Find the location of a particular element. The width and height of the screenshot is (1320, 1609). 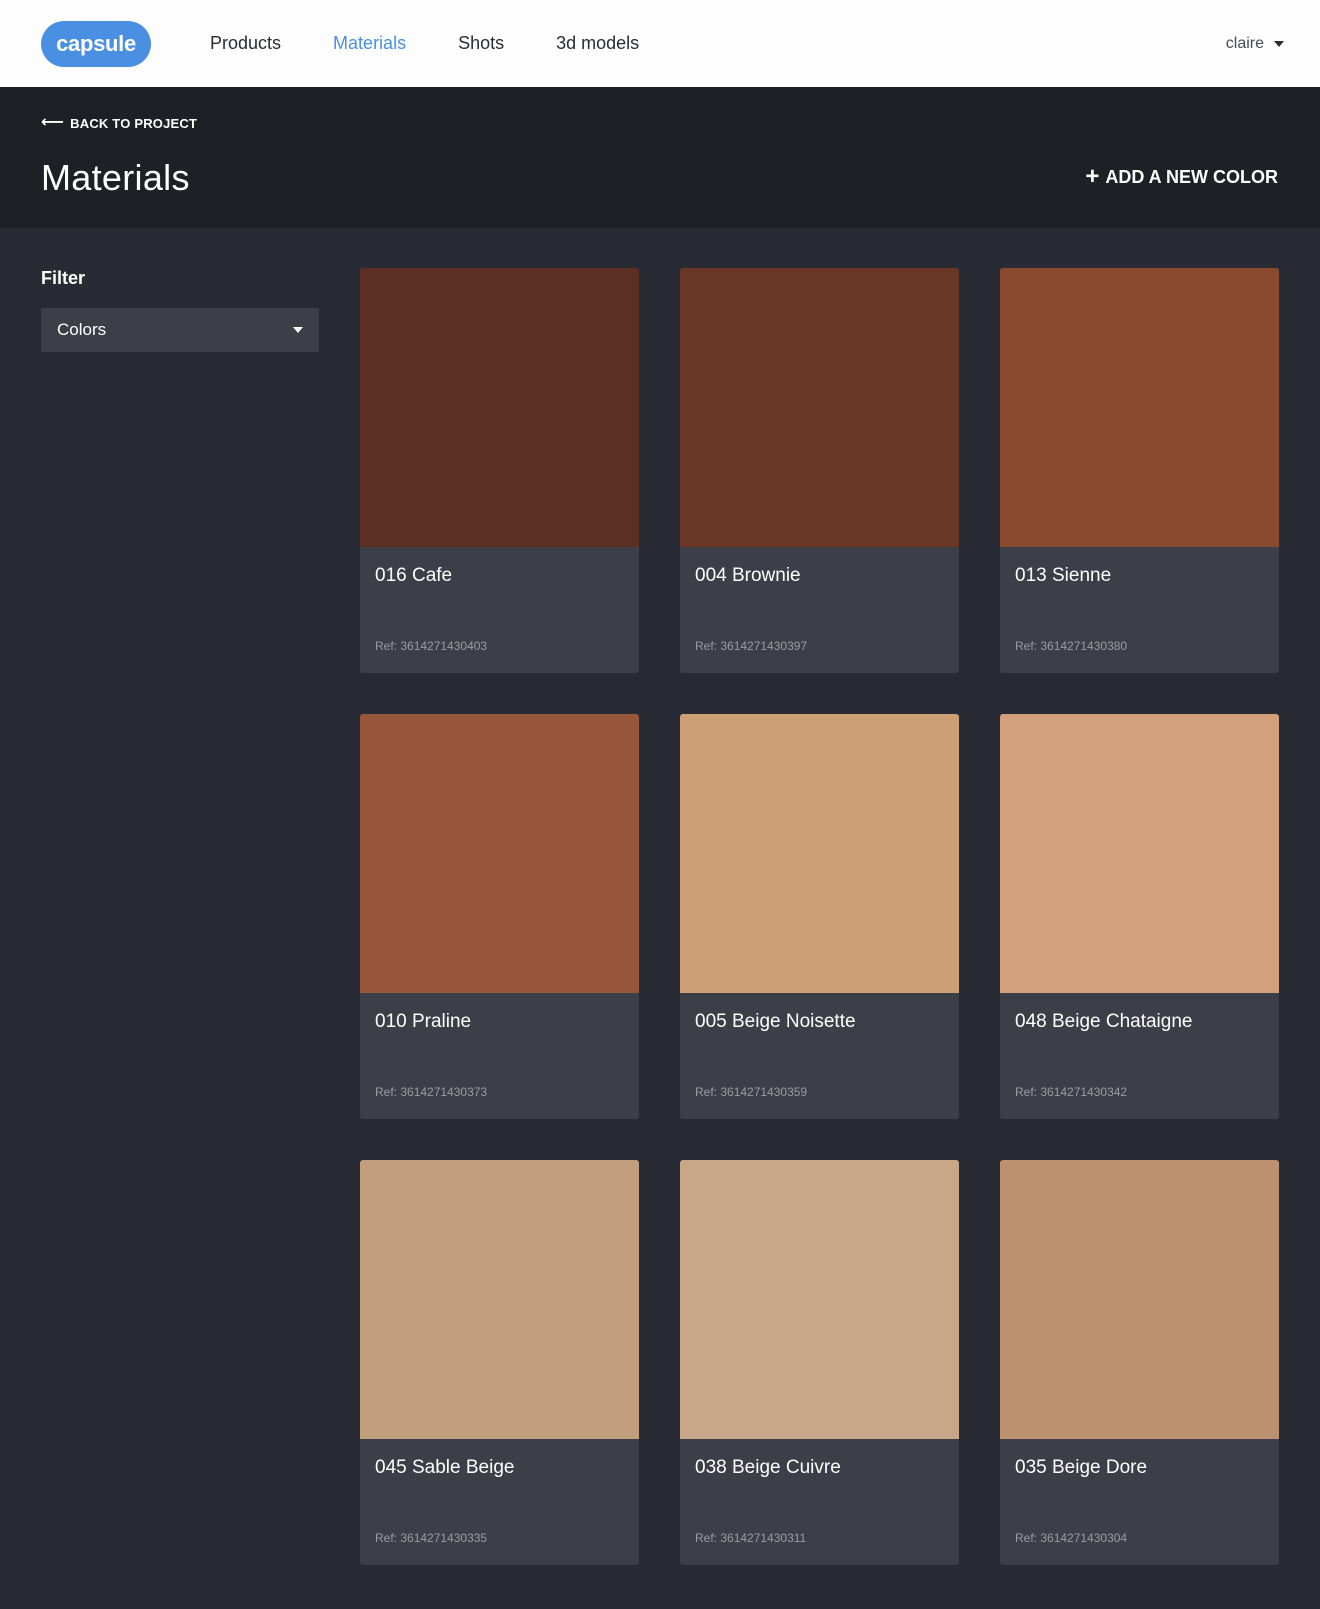

material-card: 045 Sable Beige Ref: 3614271430335 is located at coordinates (499, 1362).